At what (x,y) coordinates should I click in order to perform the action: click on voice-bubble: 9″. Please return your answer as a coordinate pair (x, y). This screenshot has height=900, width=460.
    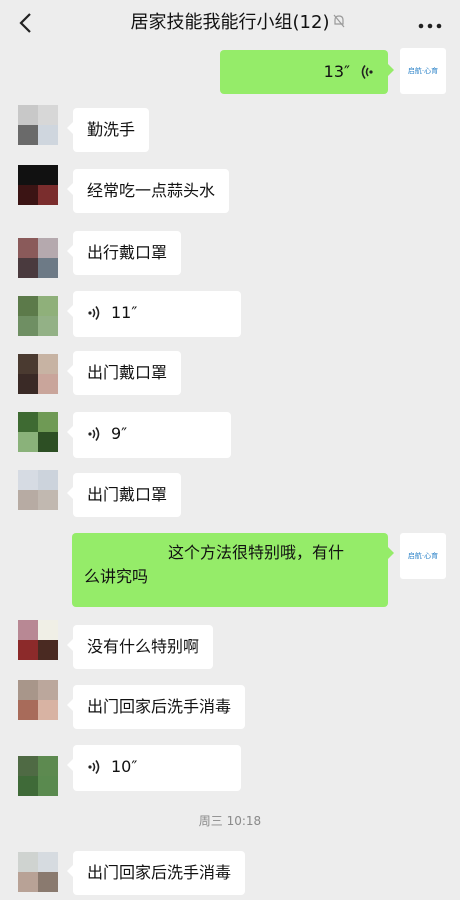
    Looking at the image, I should click on (149, 435).